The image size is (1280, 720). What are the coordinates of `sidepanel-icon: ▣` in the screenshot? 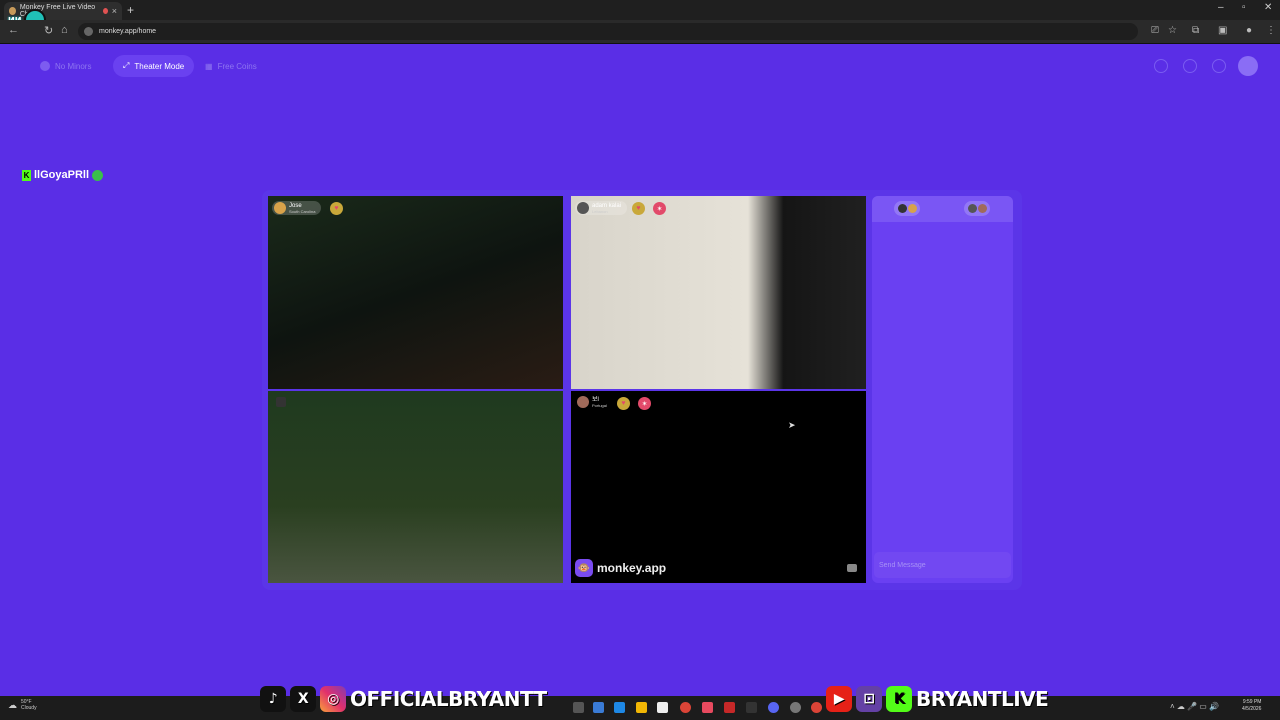 It's located at (1222, 30).